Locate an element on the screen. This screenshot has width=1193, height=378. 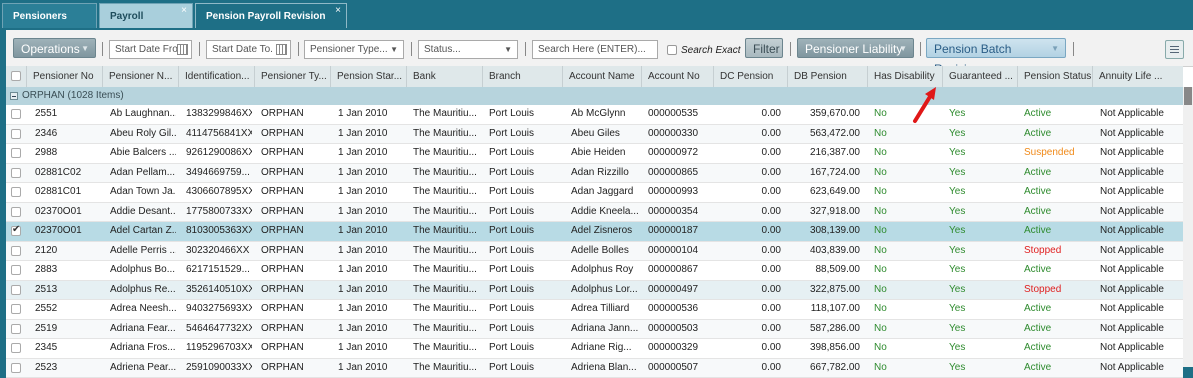
column-header: Pension Status is located at coordinates (1054, 76).